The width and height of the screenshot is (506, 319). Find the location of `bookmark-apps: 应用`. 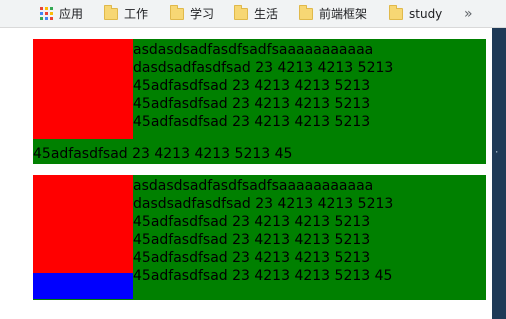

bookmark-apps: 应用 is located at coordinates (61, 13).